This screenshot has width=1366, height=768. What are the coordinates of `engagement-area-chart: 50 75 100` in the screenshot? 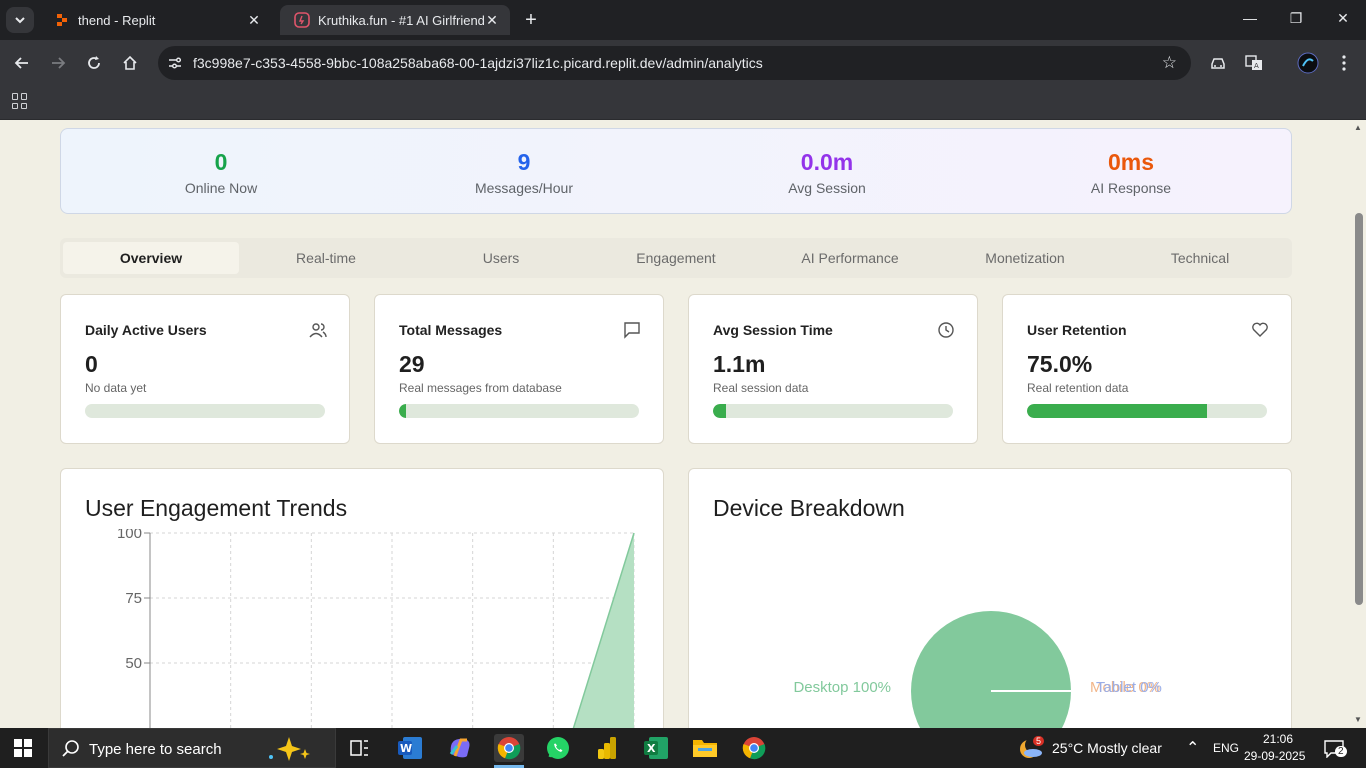 It's located at (376, 628).